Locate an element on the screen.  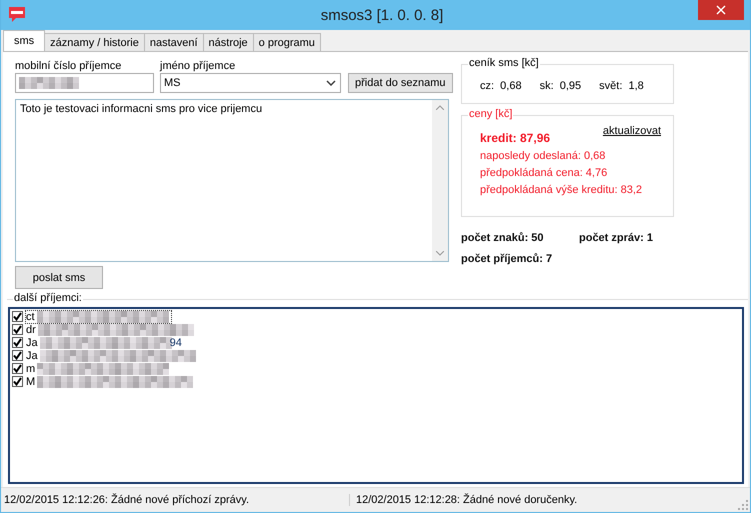
tab: sms is located at coordinates (24, 40).